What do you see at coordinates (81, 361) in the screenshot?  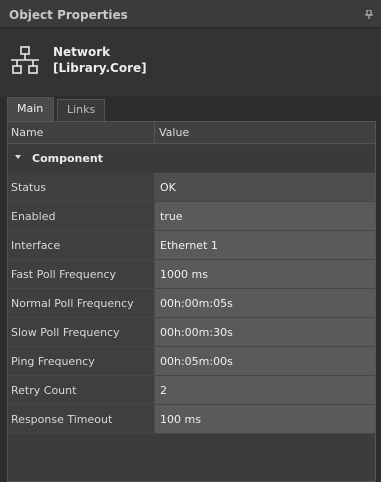 I see `property-name: Ping Frequency` at bounding box center [81, 361].